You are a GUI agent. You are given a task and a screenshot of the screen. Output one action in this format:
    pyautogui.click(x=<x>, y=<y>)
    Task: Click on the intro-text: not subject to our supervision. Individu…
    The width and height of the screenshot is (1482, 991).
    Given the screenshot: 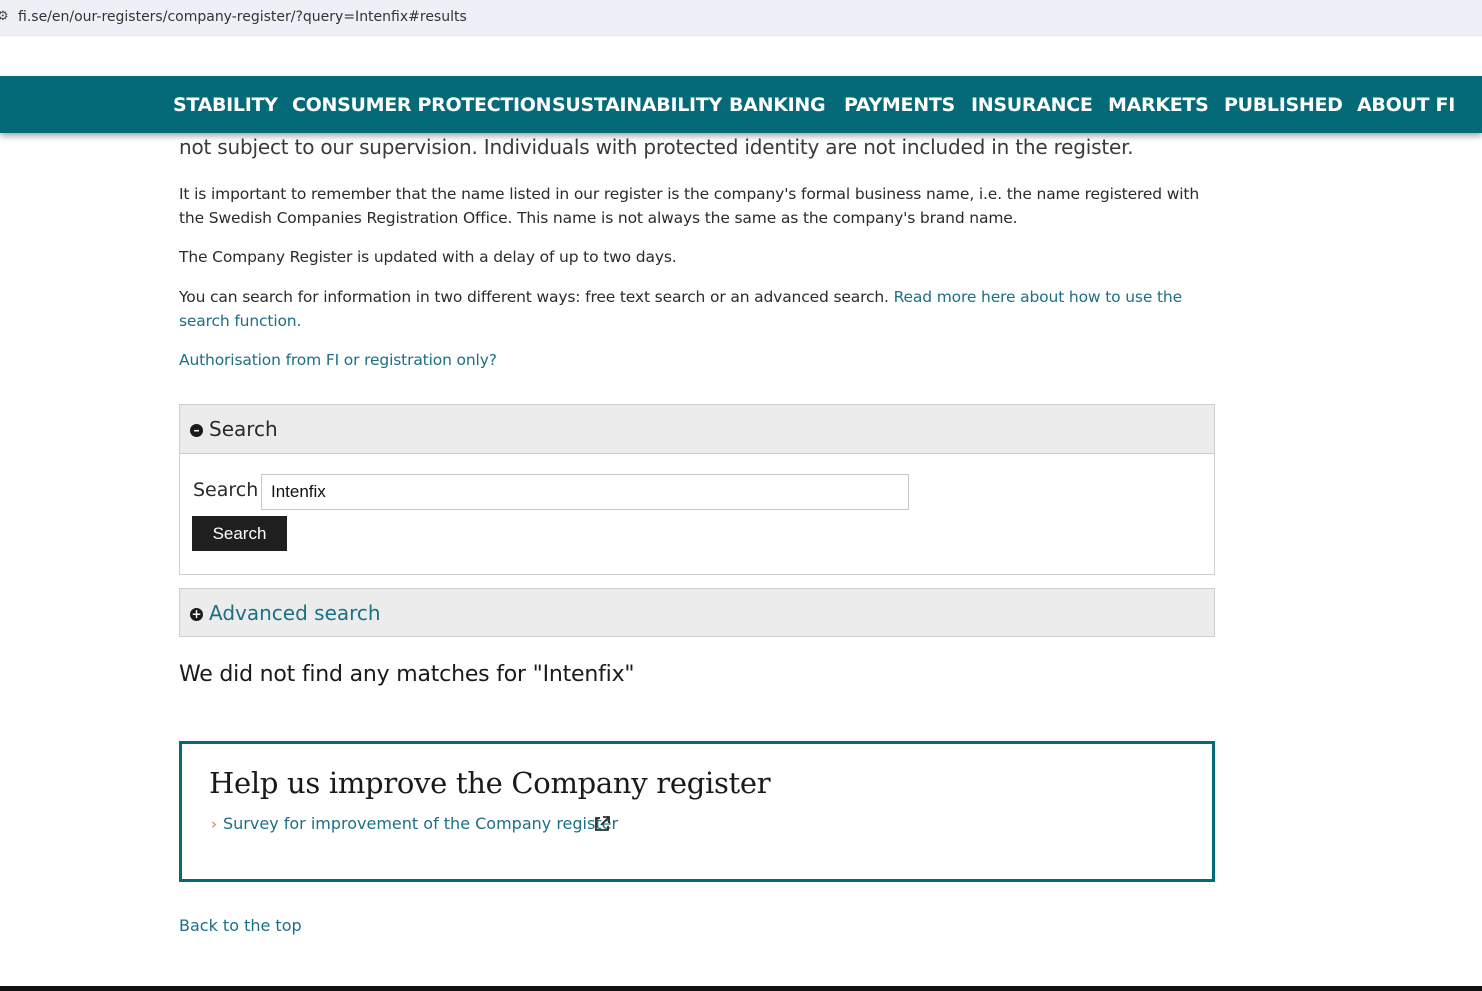 What is the action you would take?
    pyautogui.click(x=656, y=147)
    